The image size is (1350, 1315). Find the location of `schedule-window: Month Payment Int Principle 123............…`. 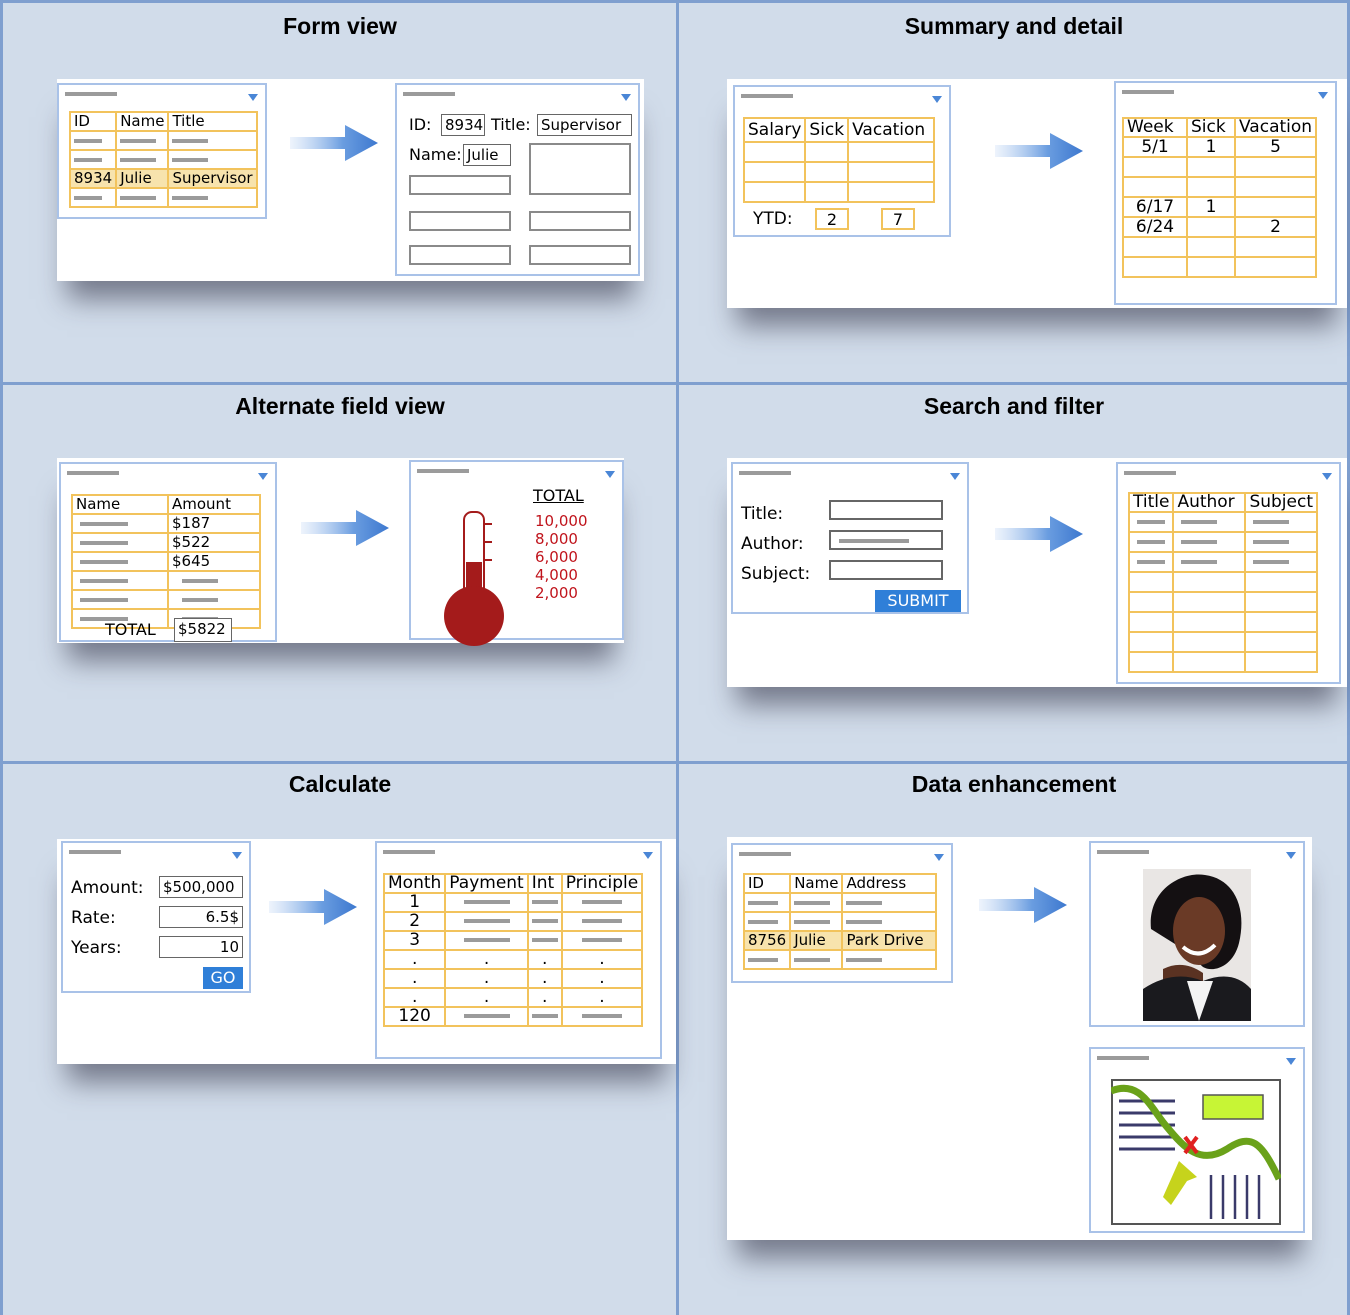

schedule-window: Month Payment Int Principle 123............… is located at coordinates (518, 950).